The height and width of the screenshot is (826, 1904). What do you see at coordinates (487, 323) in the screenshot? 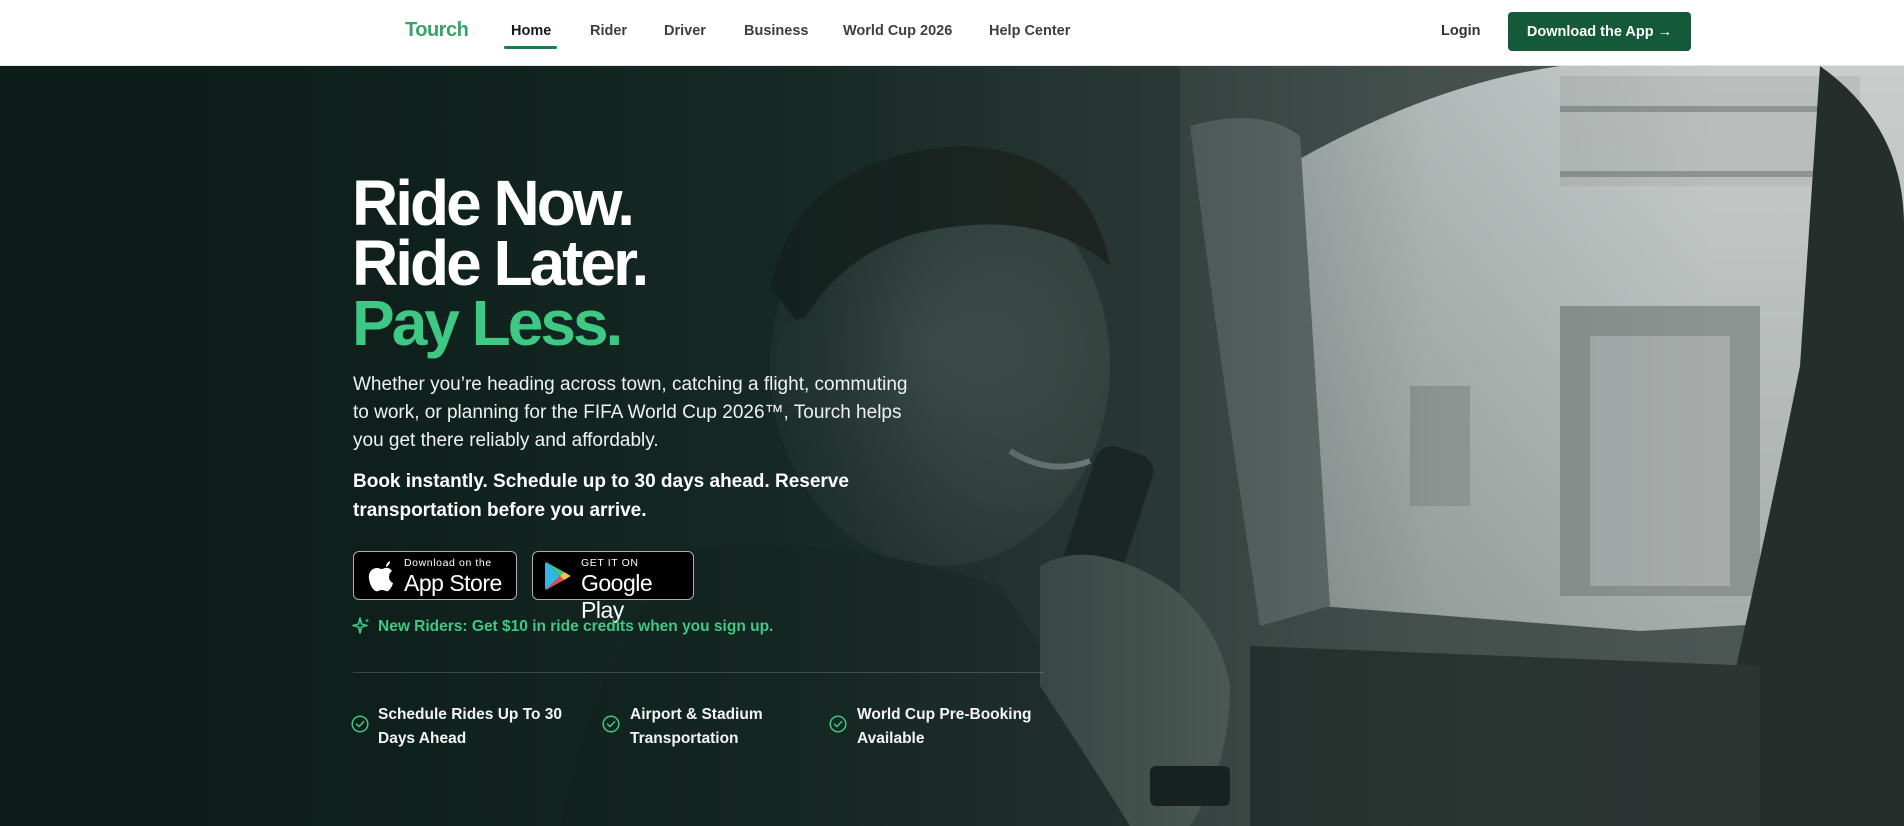
I see `hero-headline-line-3: Pay Less.` at bounding box center [487, 323].